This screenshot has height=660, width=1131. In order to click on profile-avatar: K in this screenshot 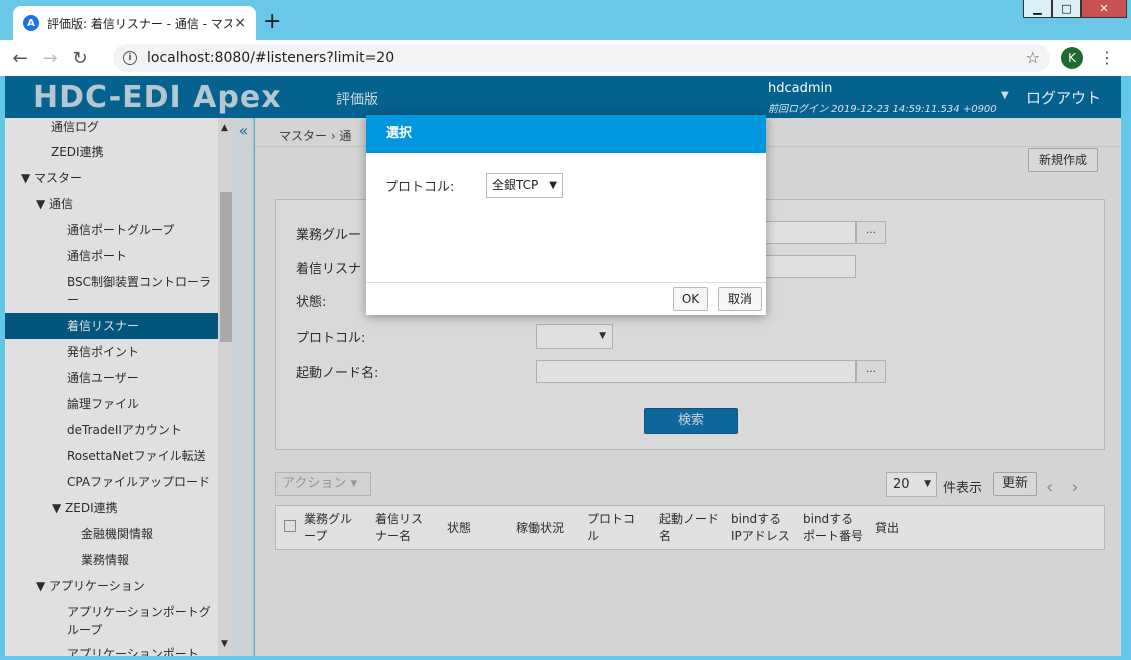, I will do `click(1072, 58)`.